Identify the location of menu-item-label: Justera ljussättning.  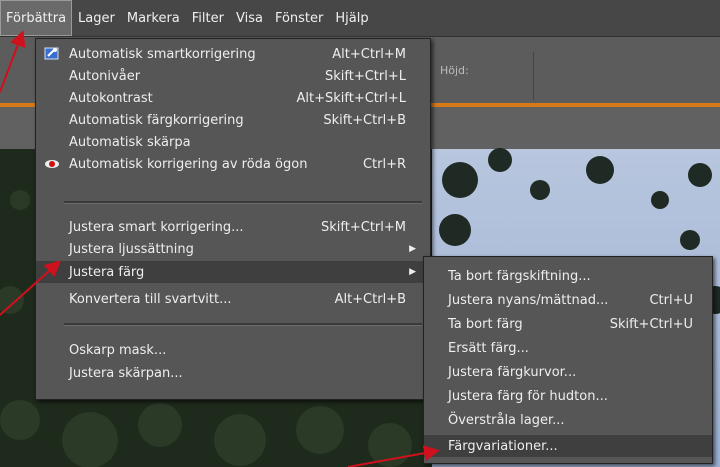
(131, 249).